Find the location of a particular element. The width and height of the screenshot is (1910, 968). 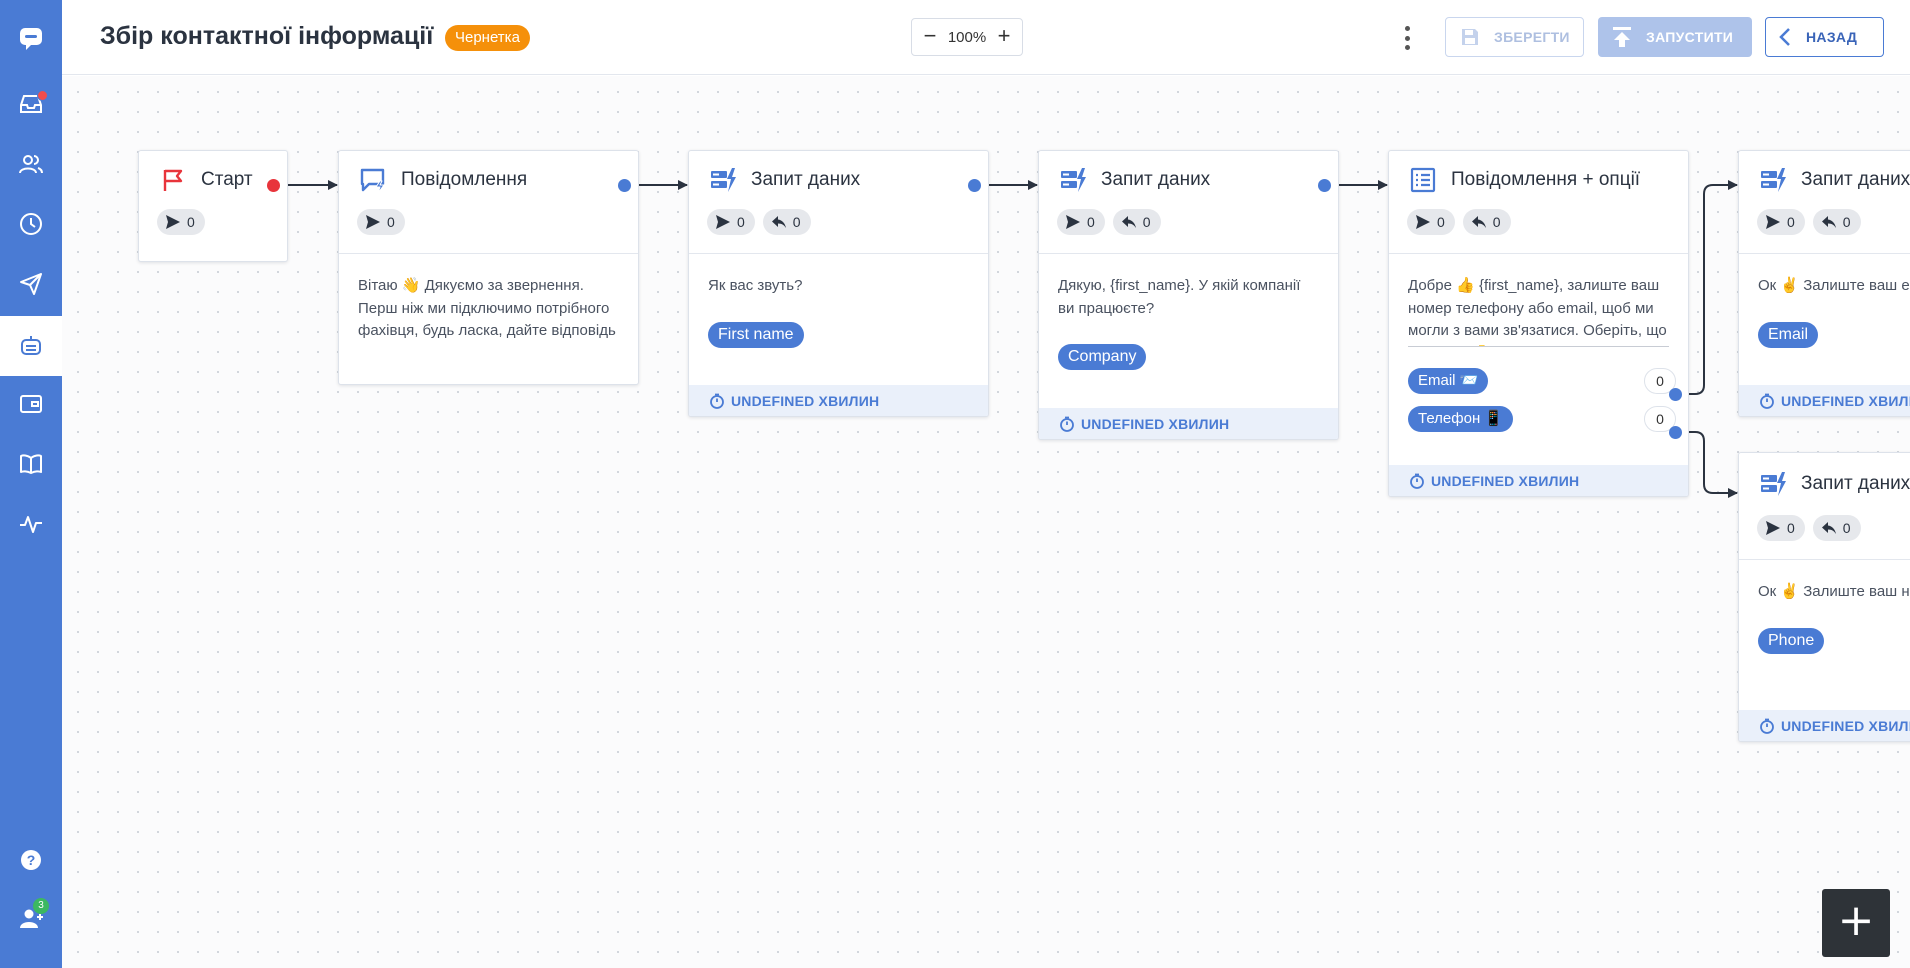

contacts-icon is located at coordinates (31, 164).